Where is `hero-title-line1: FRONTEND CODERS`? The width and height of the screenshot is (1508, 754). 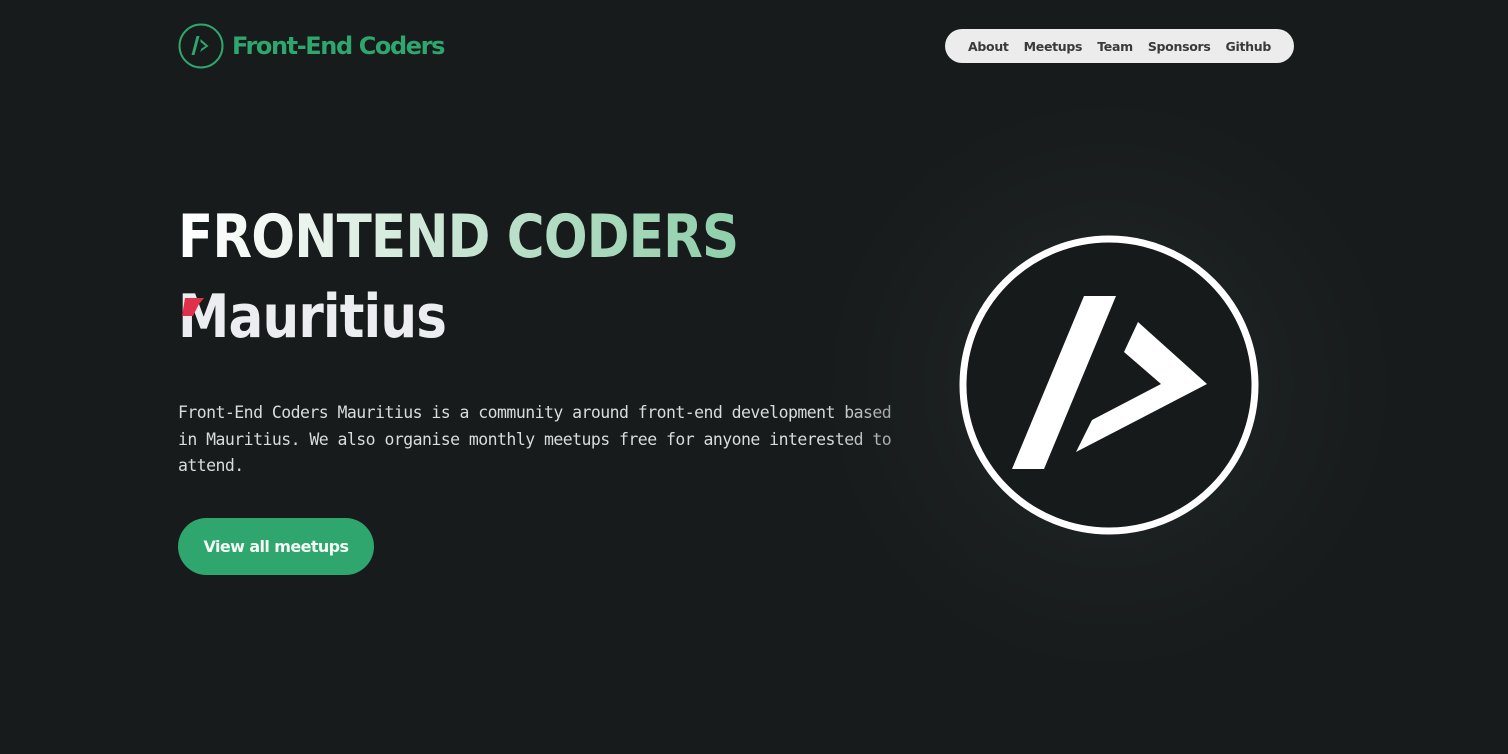
hero-title-line1: FRONTEND CODERS is located at coordinates (458, 237).